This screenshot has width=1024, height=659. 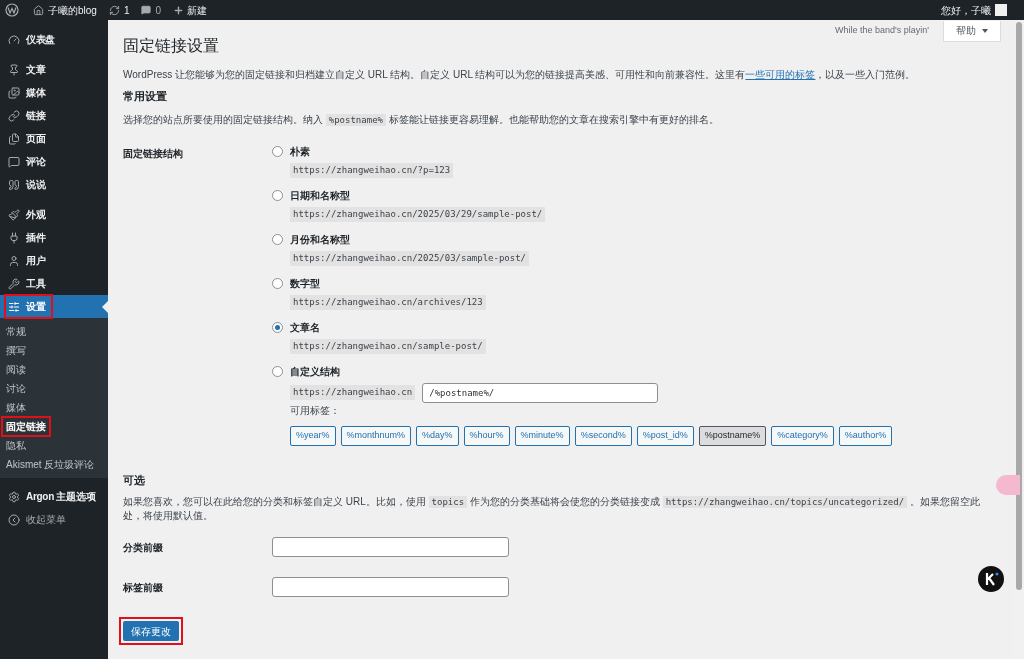 I want to click on lyric-text: While the band's playin', so click(x=882, y=31).